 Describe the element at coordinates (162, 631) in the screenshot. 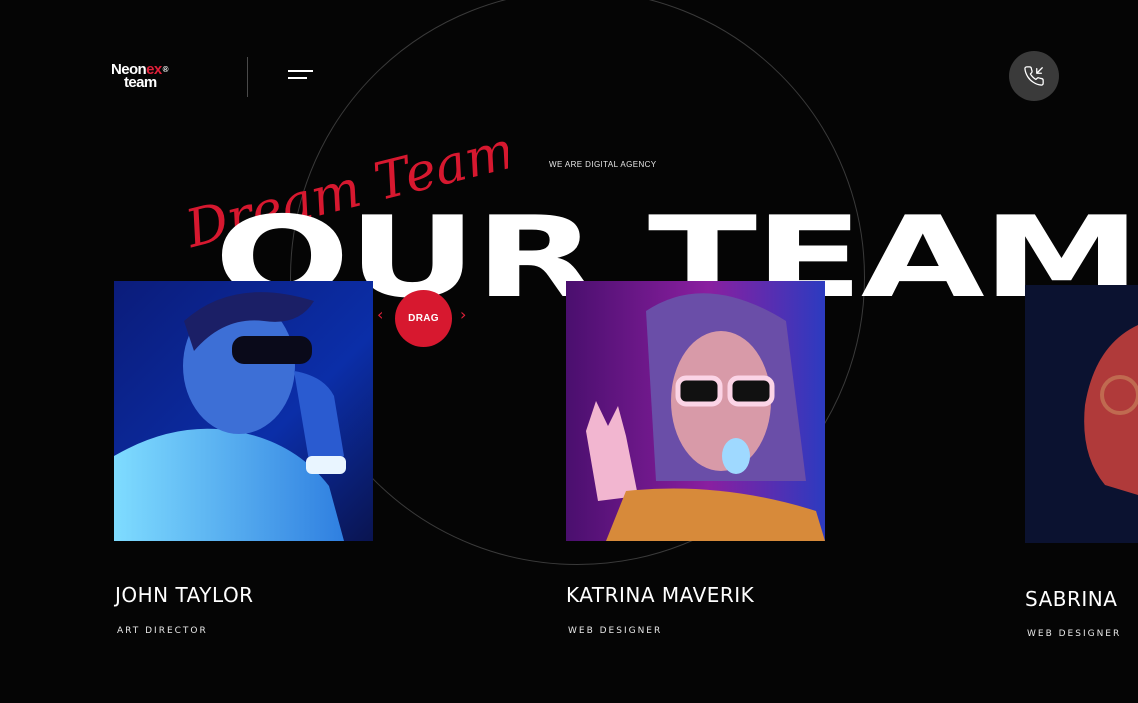

I see `team-member-role: ART DIRECTOR` at that location.